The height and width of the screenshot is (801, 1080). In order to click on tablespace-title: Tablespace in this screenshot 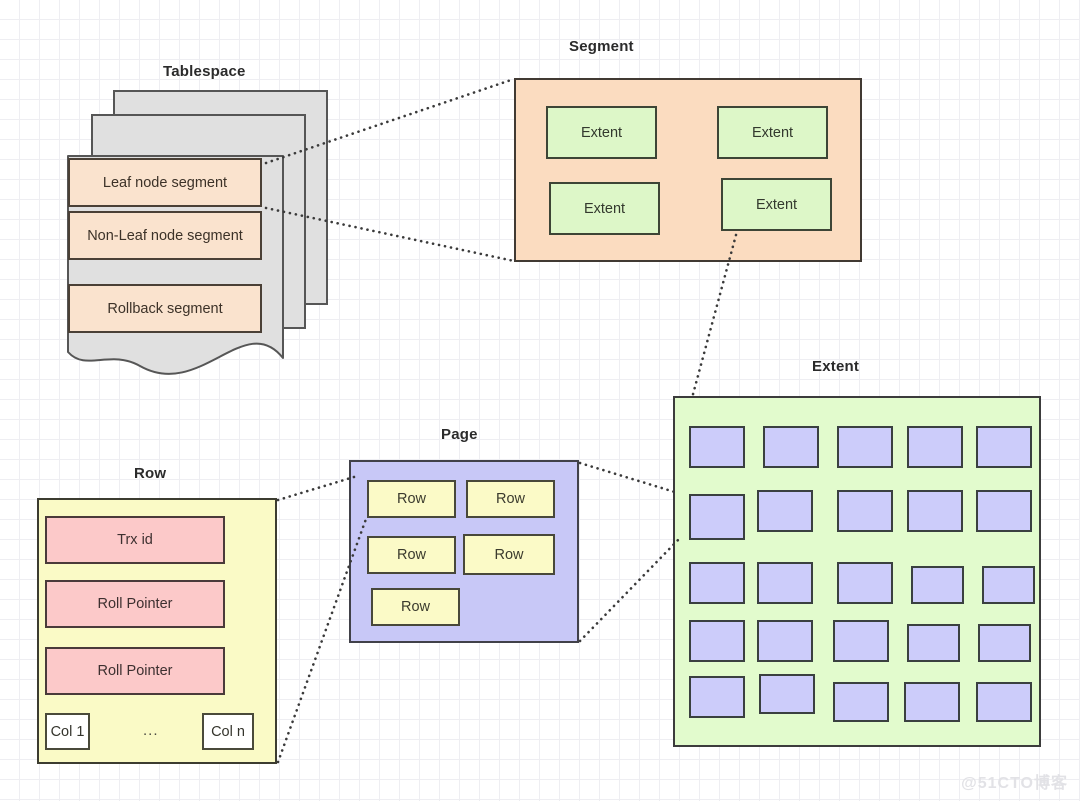, I will do `click(204, 71)`.